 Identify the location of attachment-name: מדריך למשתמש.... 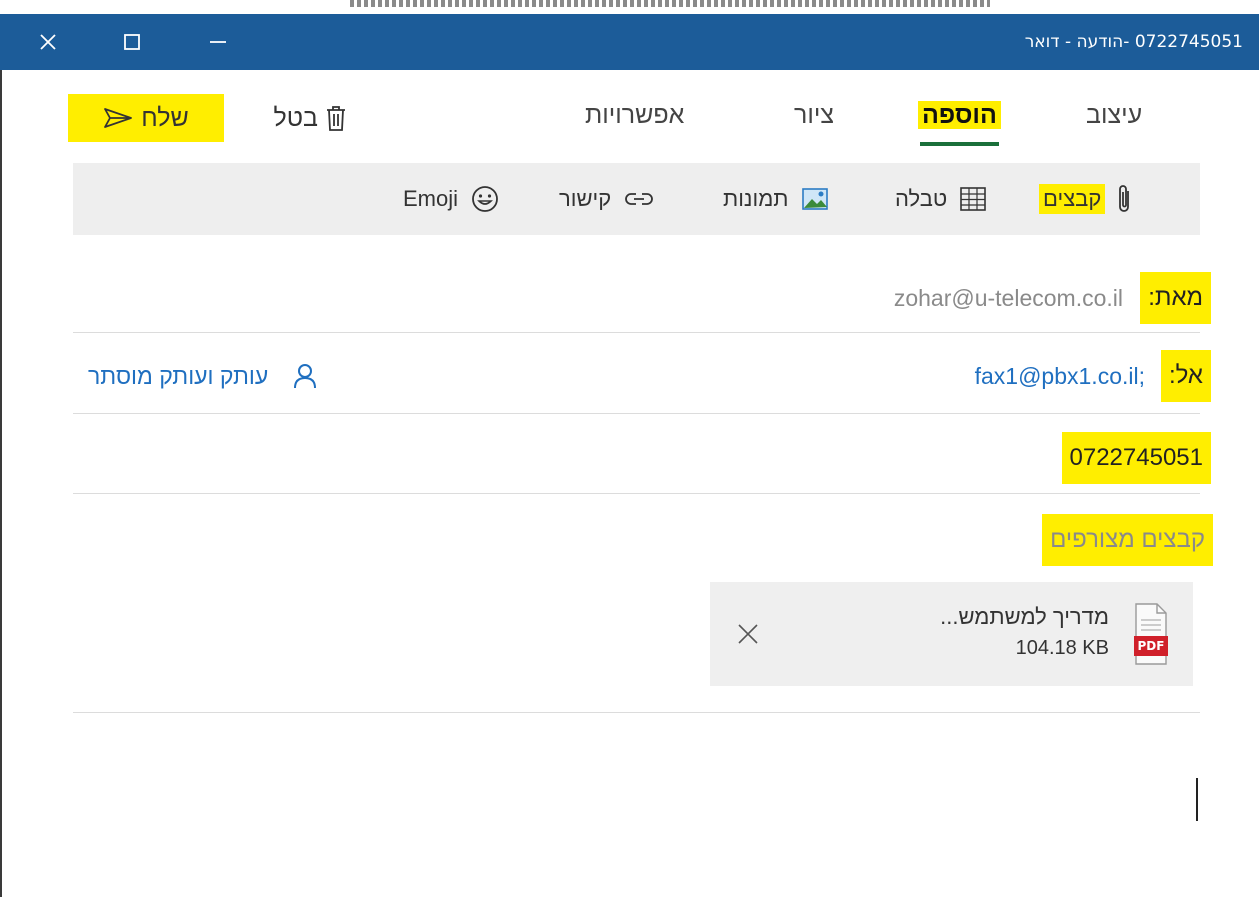
(1024, 616).